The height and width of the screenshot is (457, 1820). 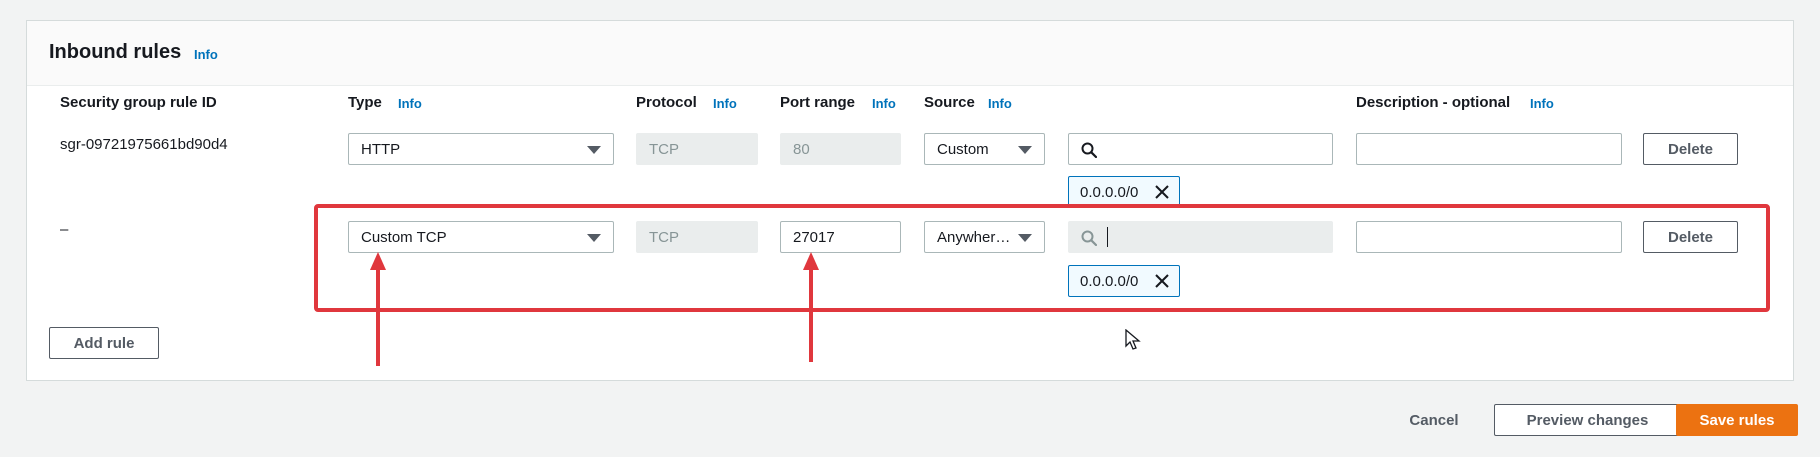 I want to click on save-rules-button: Save rules, so click(x=1737, y=420).